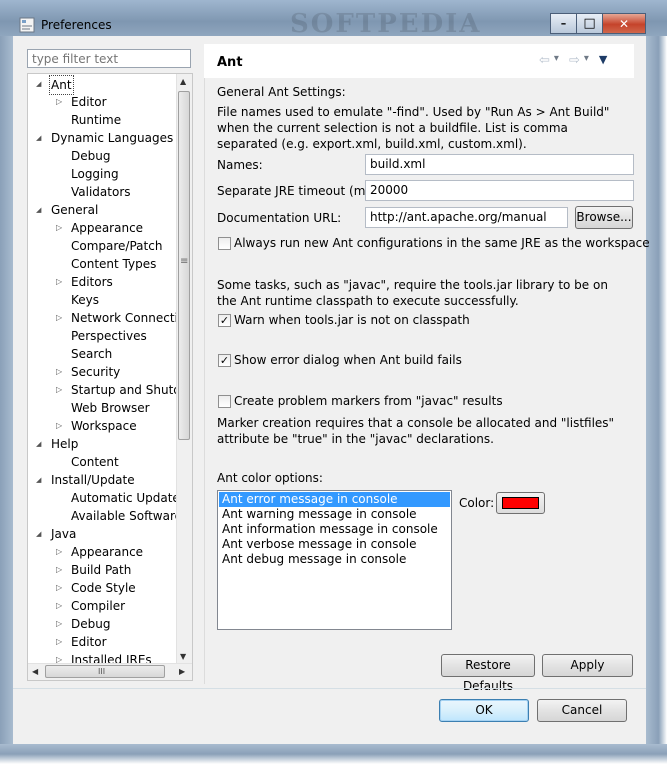  Describe the element at coordinates (334, 514) in the screenshot. I see `color-option-item: Ant warning message in console` at that location.